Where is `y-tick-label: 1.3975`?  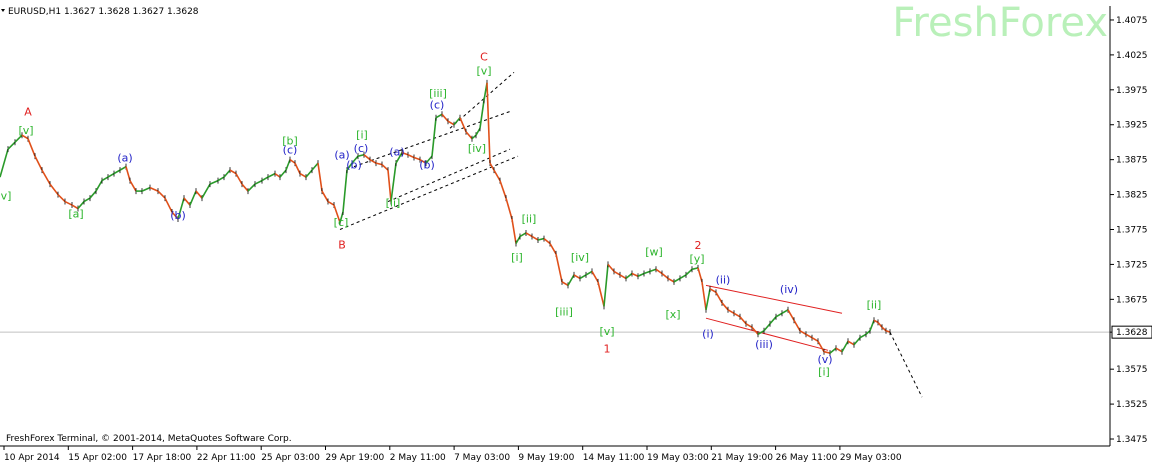
y-tick-label: 1.3975 is located at coordinates (1132, 91).